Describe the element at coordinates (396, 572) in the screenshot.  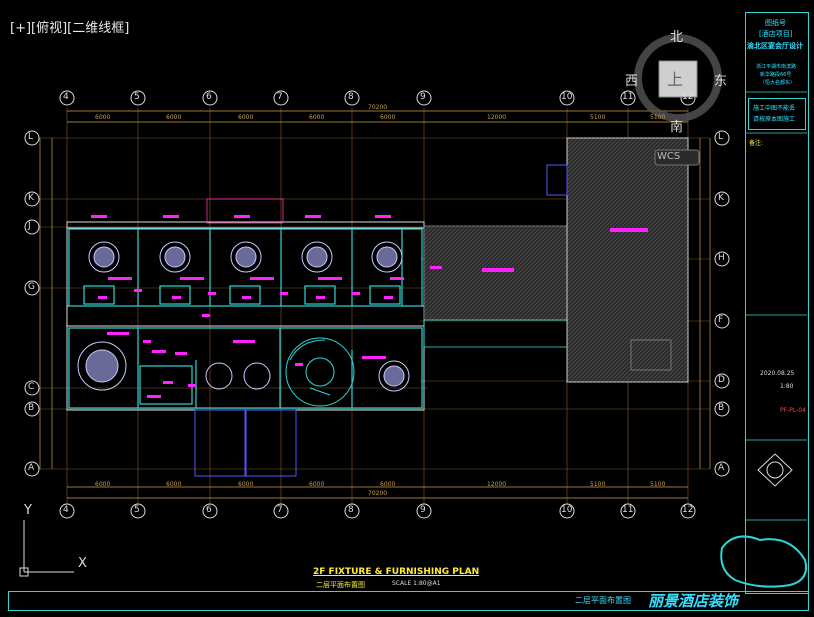
I see `plan-title-en: 2F FIXTURE & FURNISHING PLAN` at that location.